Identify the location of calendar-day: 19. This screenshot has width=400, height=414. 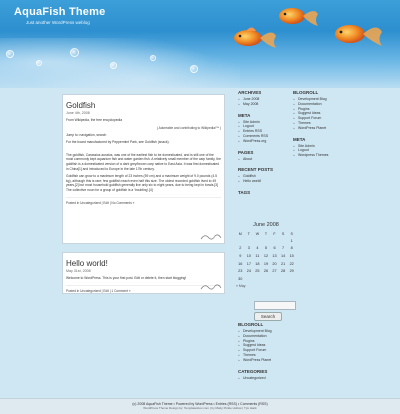
(266, 263).